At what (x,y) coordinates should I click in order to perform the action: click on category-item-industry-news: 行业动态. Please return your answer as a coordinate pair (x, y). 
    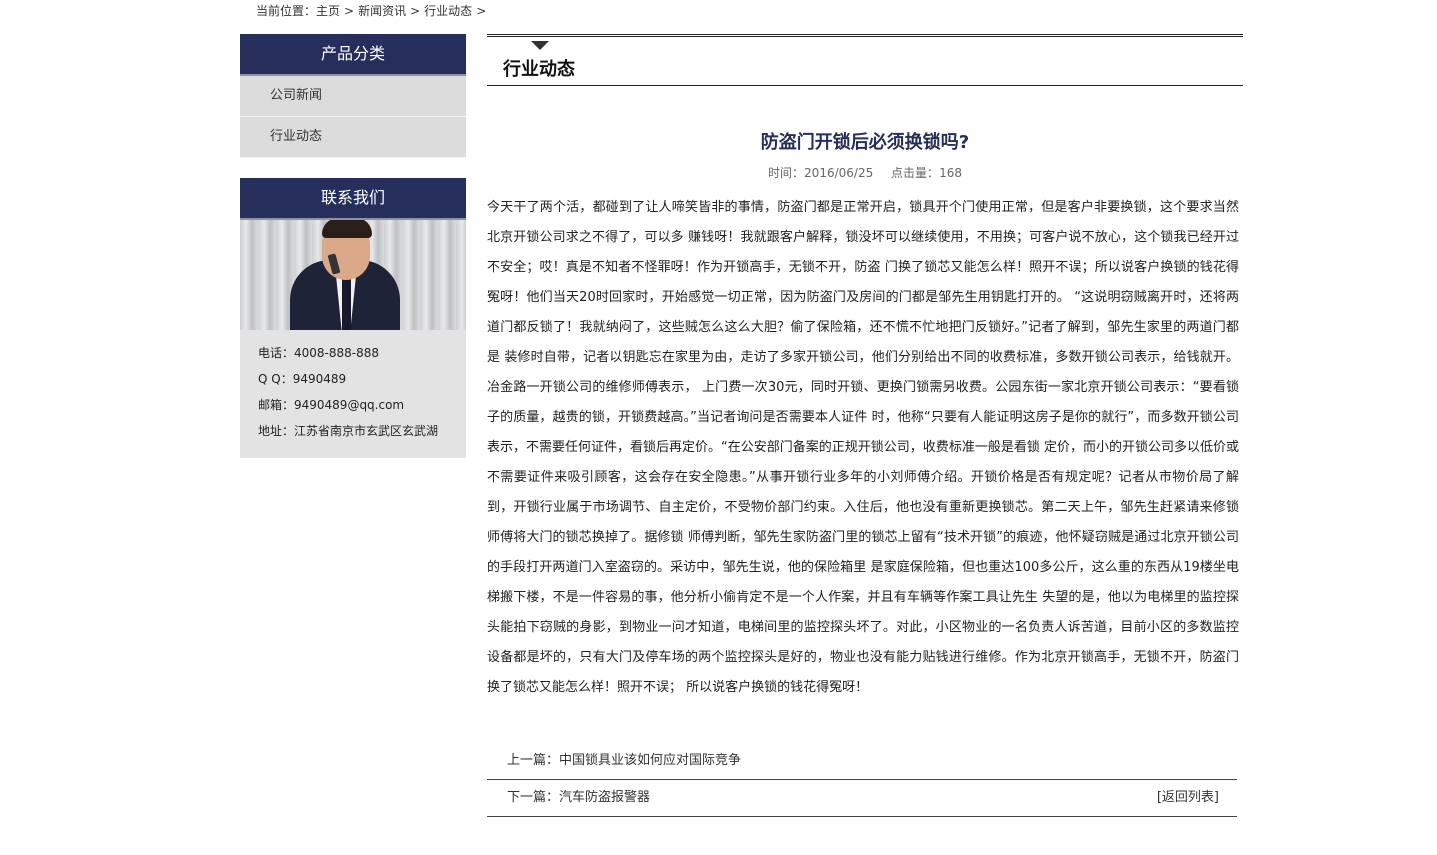
    Looking at the image, I should click on (353, 137).